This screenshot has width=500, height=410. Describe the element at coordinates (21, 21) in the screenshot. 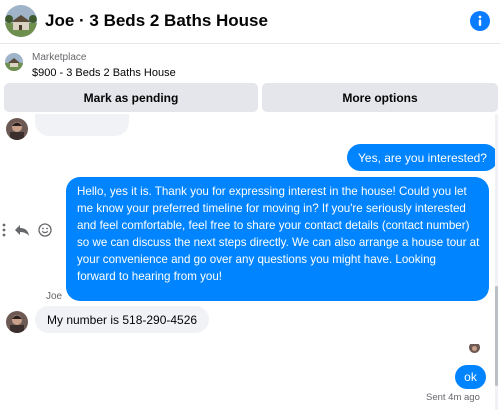

I see `listing-avatar` at that location.